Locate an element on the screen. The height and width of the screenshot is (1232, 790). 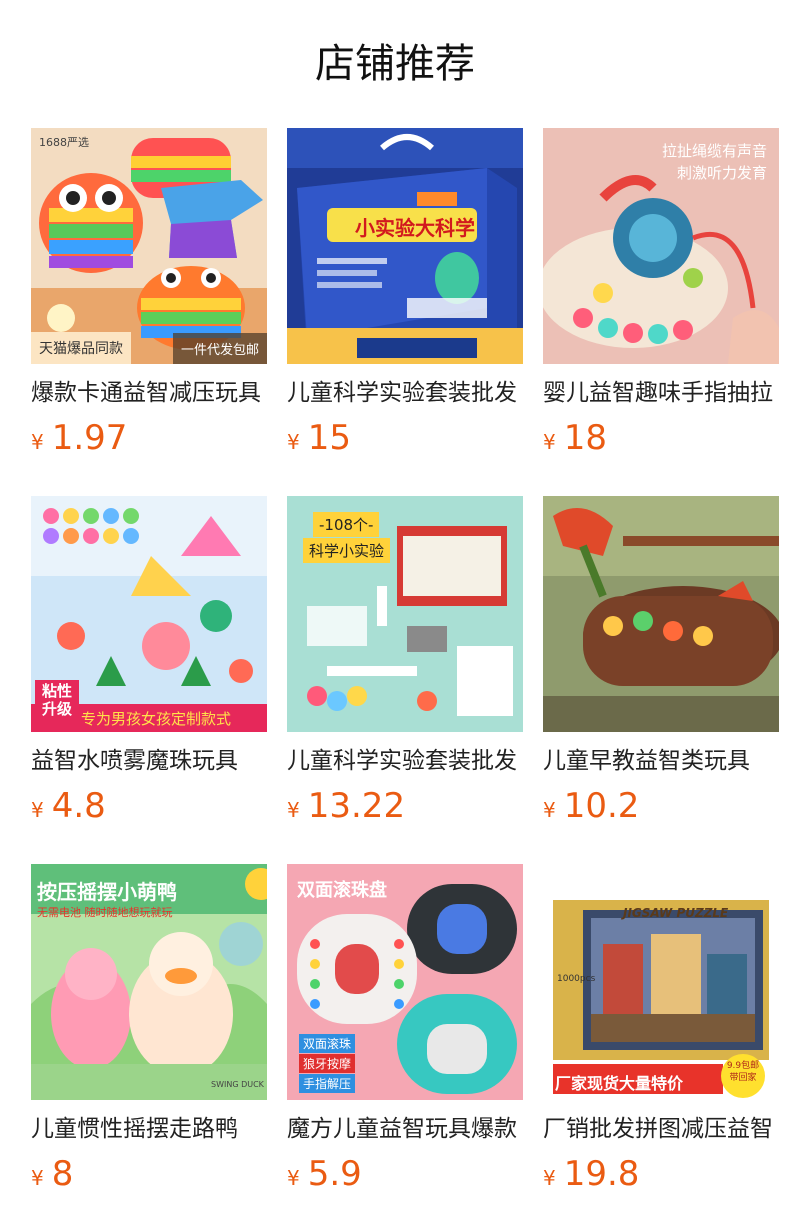
product-image: 按压摇摆小萌鸭 无需电池 随时随地想玩就玩 SWING DUCK is located at coordinates (149, 982).